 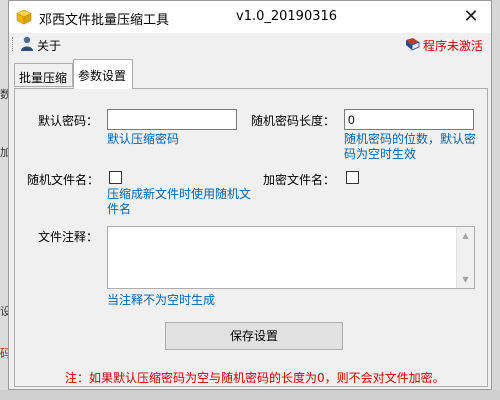 What do you see at coordinates (68, 121) in the screenshot?
I see `default-password-label: 默认密码：` at bounding box center [68, 121].